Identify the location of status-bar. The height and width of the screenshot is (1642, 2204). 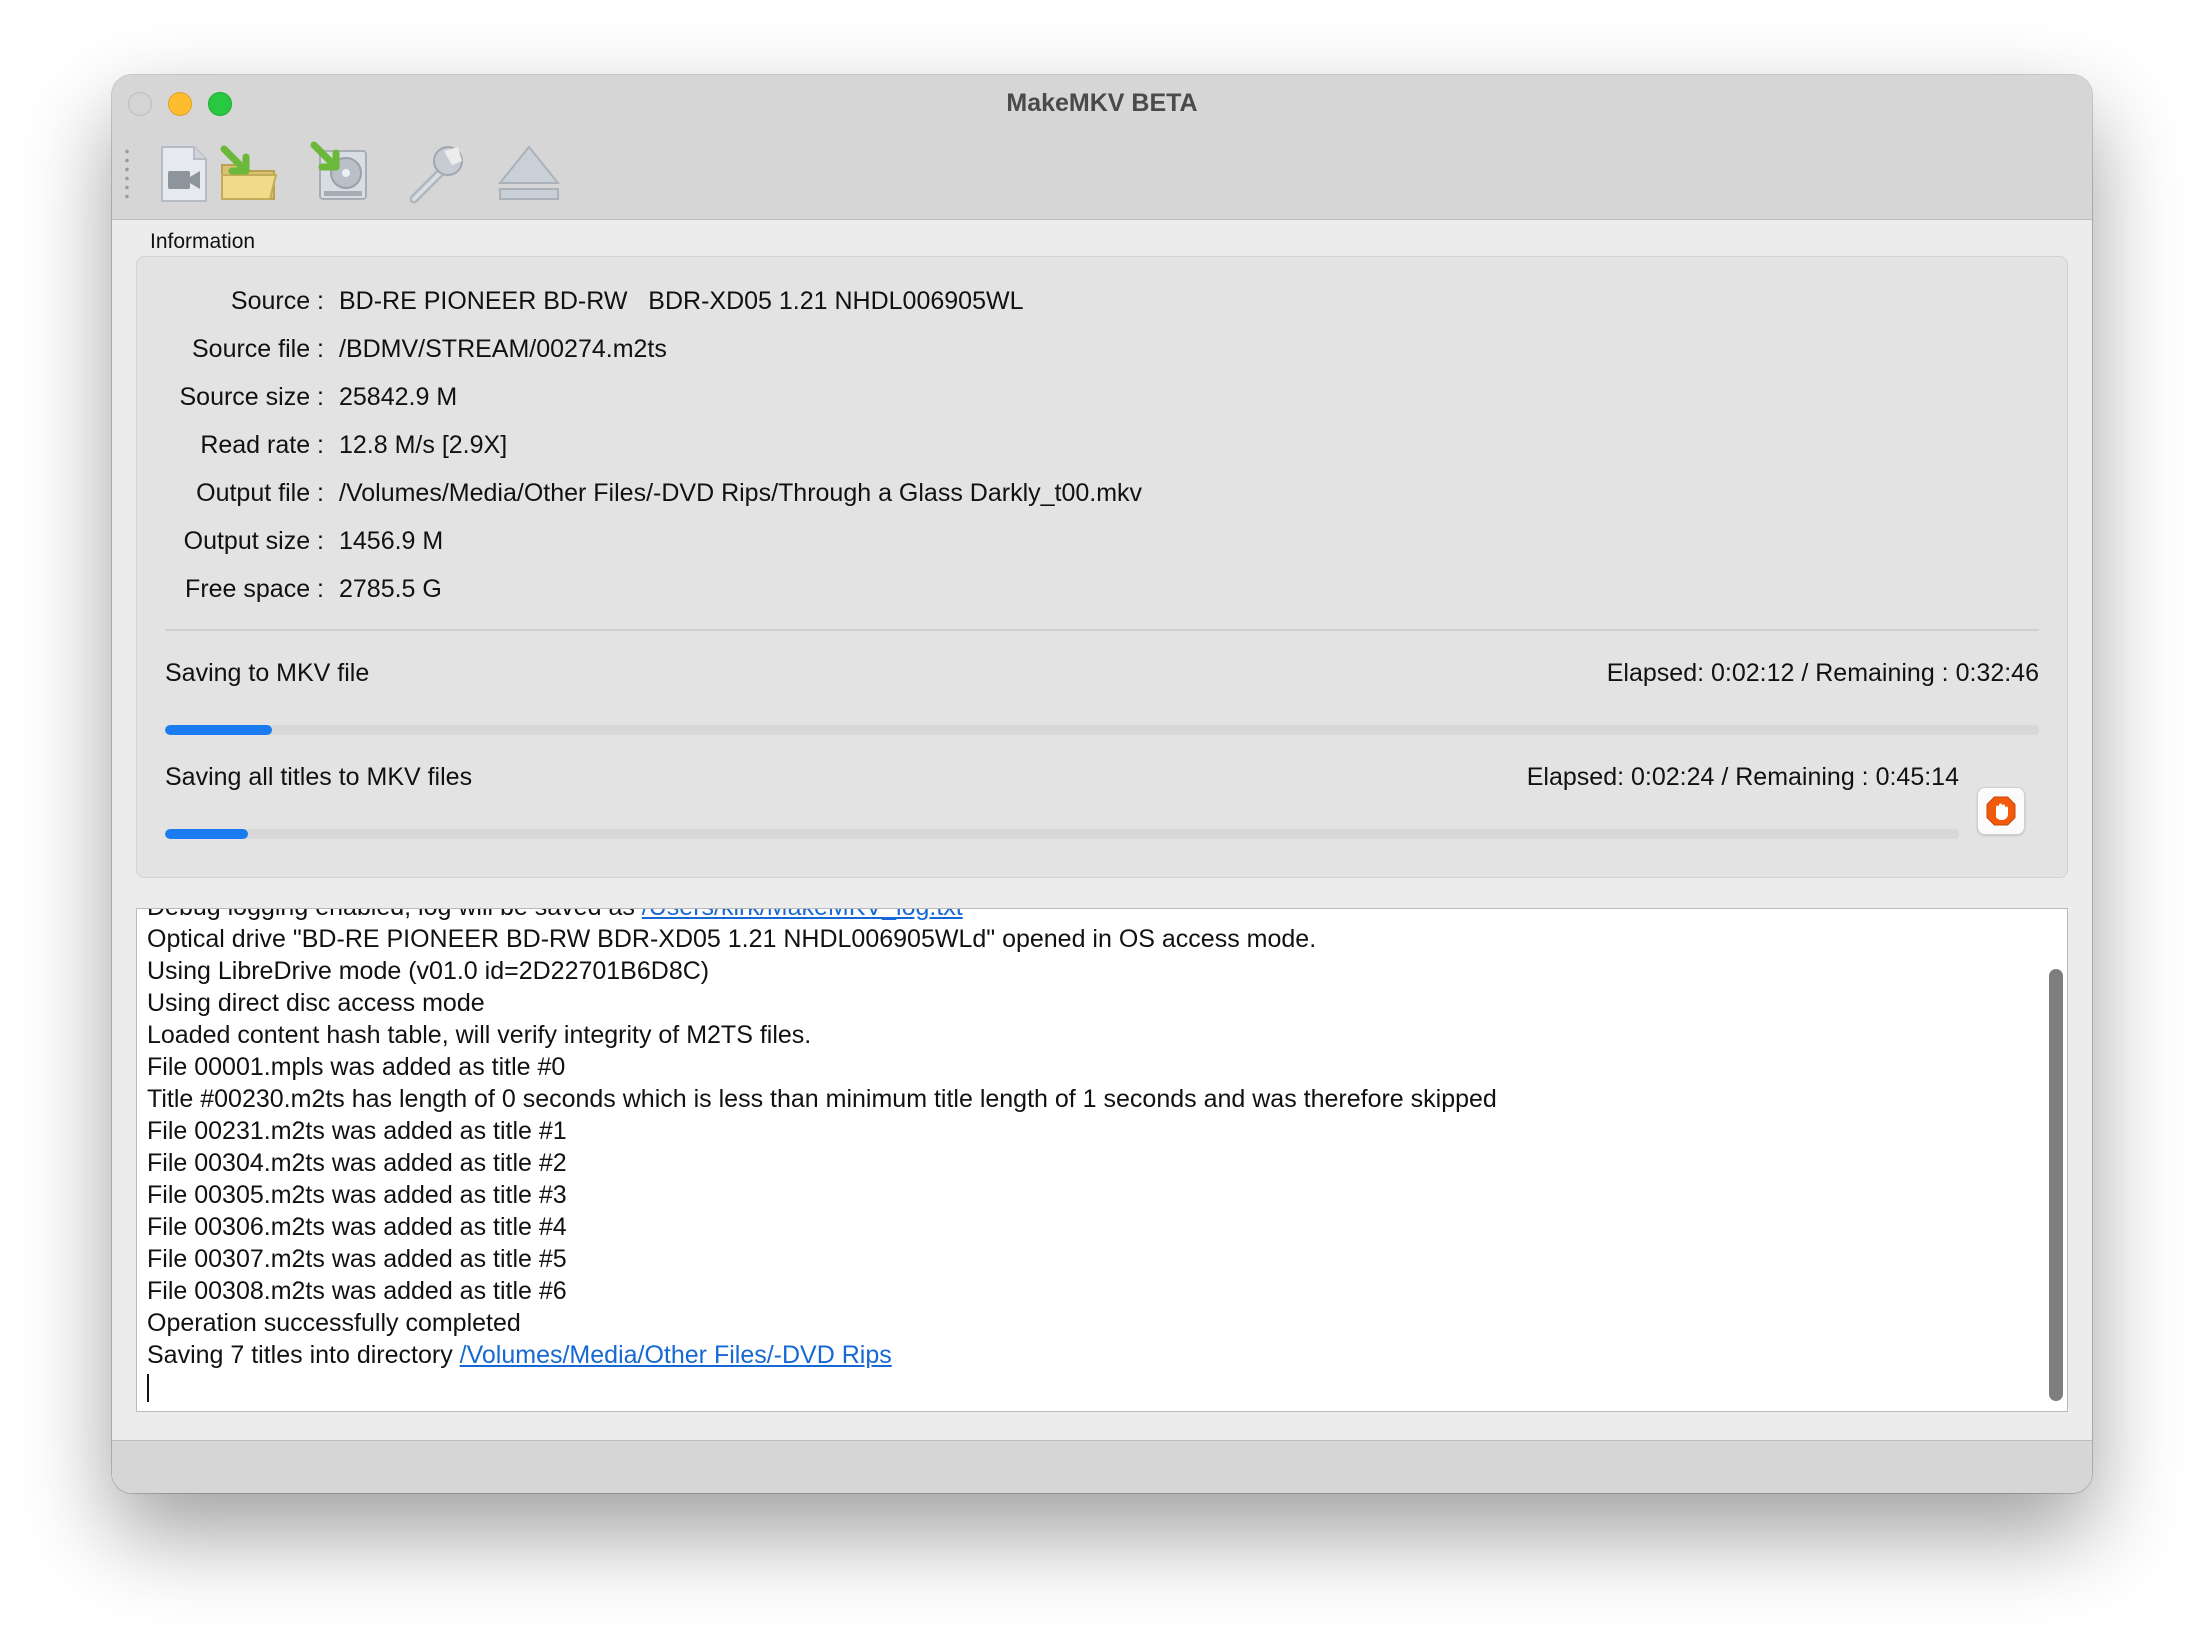
(1102, 1466).